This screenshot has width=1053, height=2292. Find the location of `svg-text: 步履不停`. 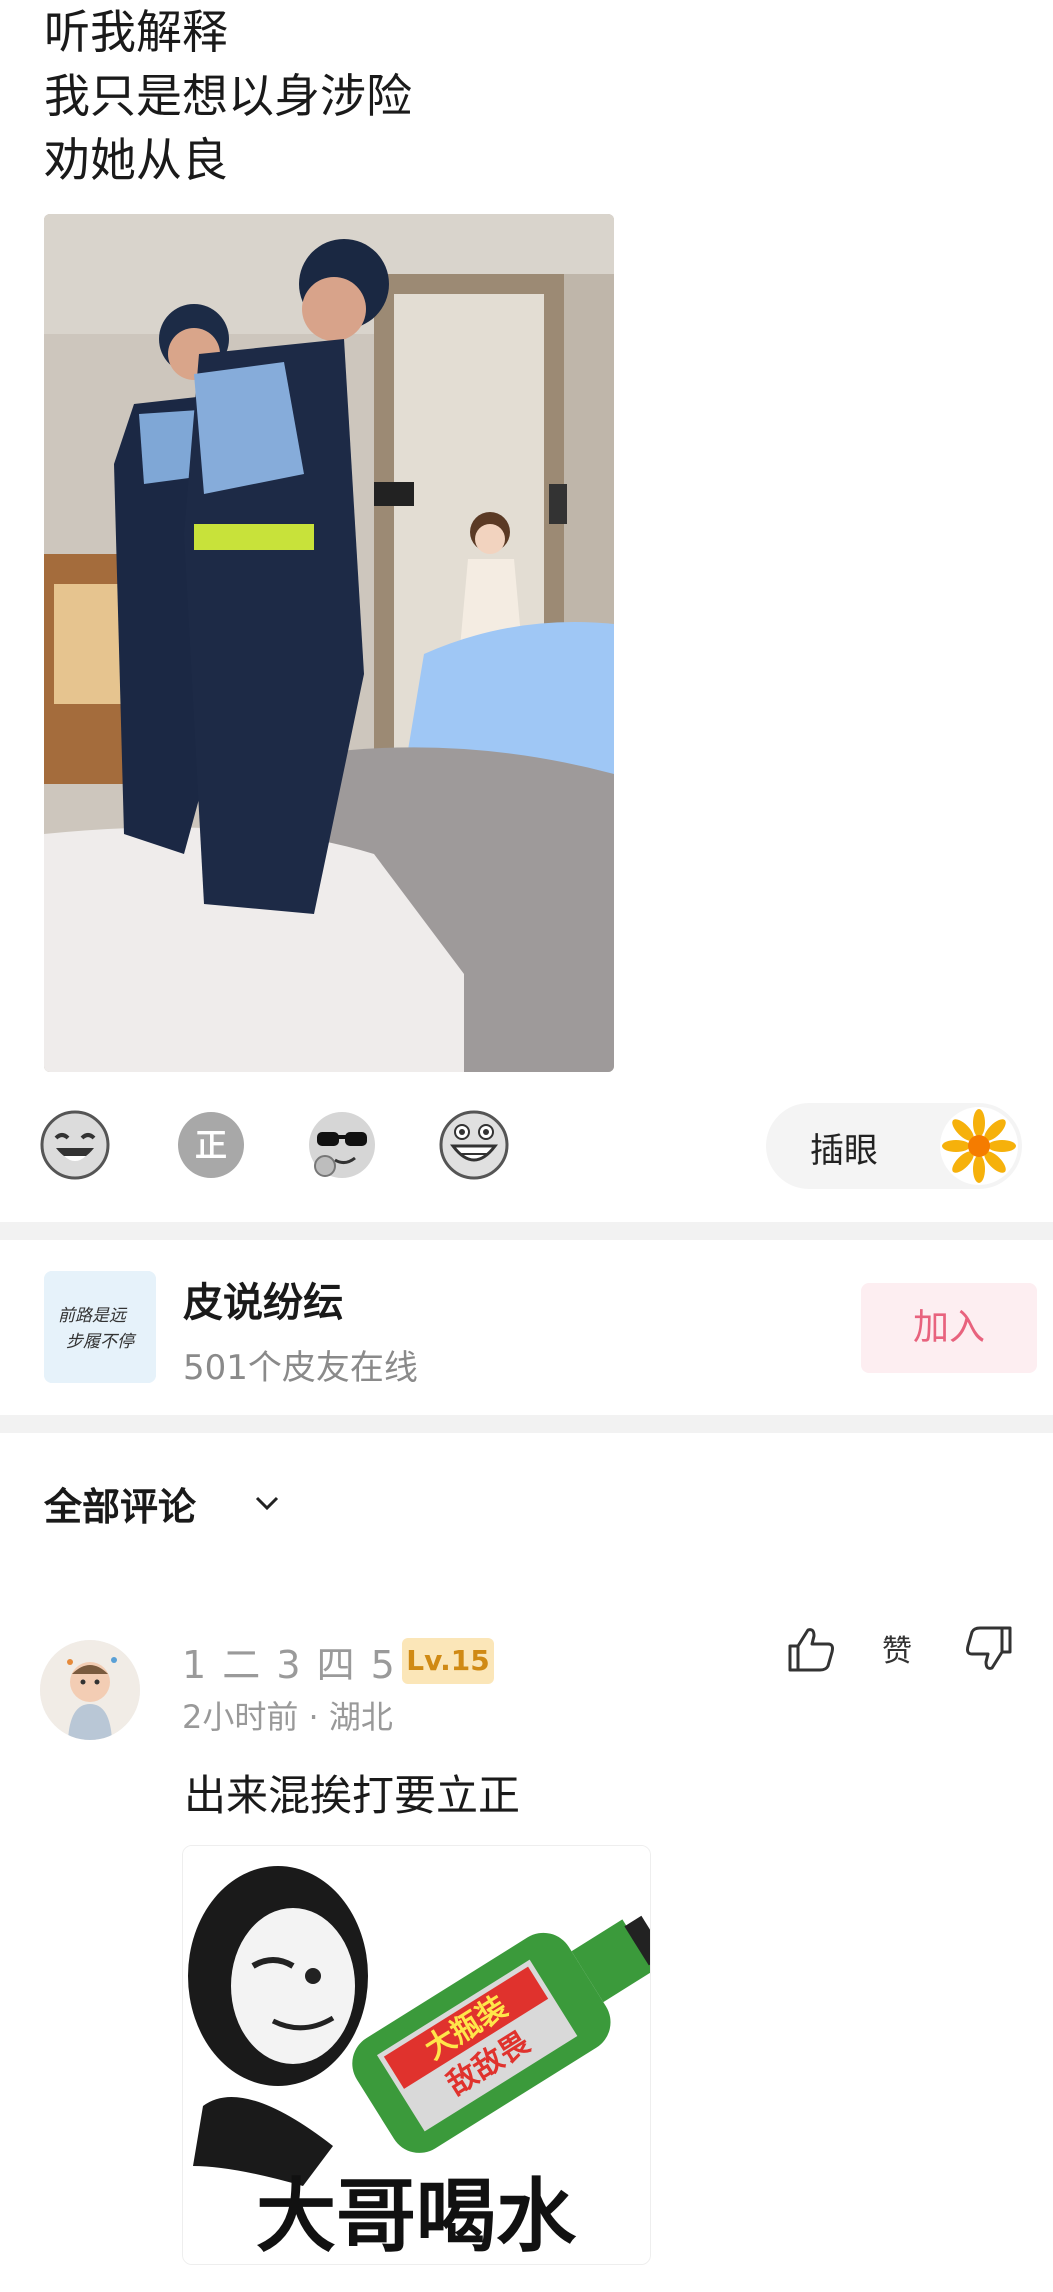

svg-text: 步履不停 is located at coordinates (101, 1342).